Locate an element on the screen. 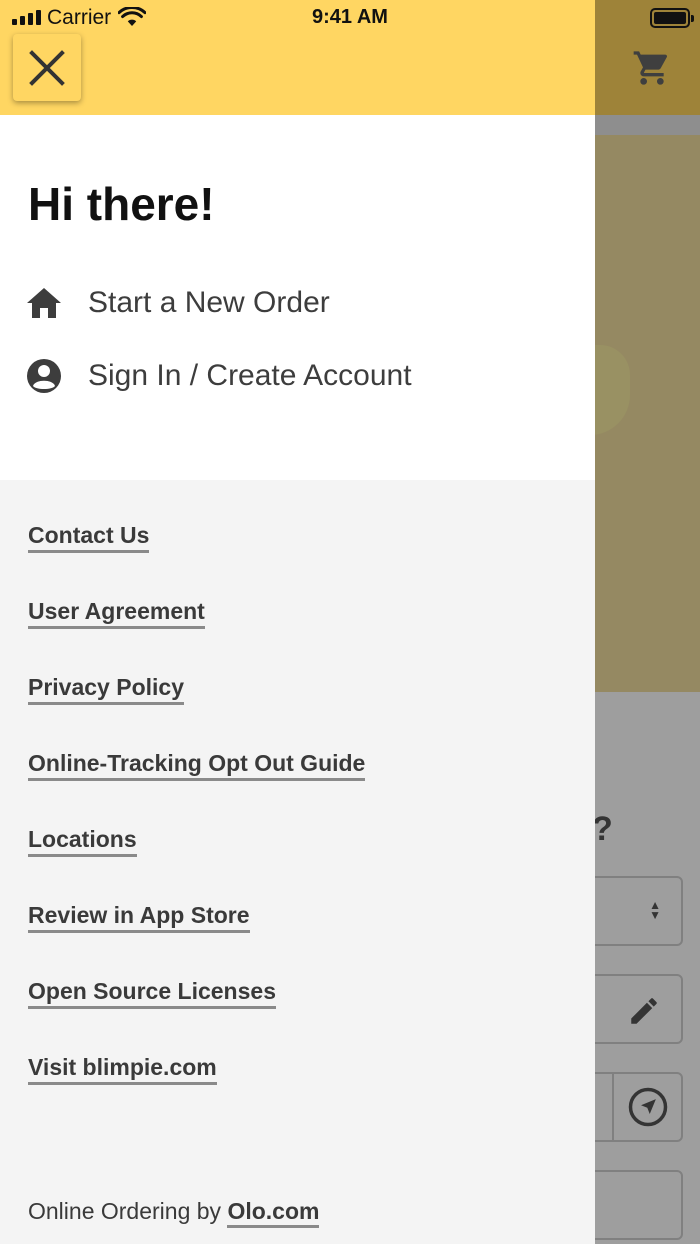 The image size is (700, 1244). tracking-opt-out-link: Online-Tracking Opt Out Guide is located at coordinates (197, 765).